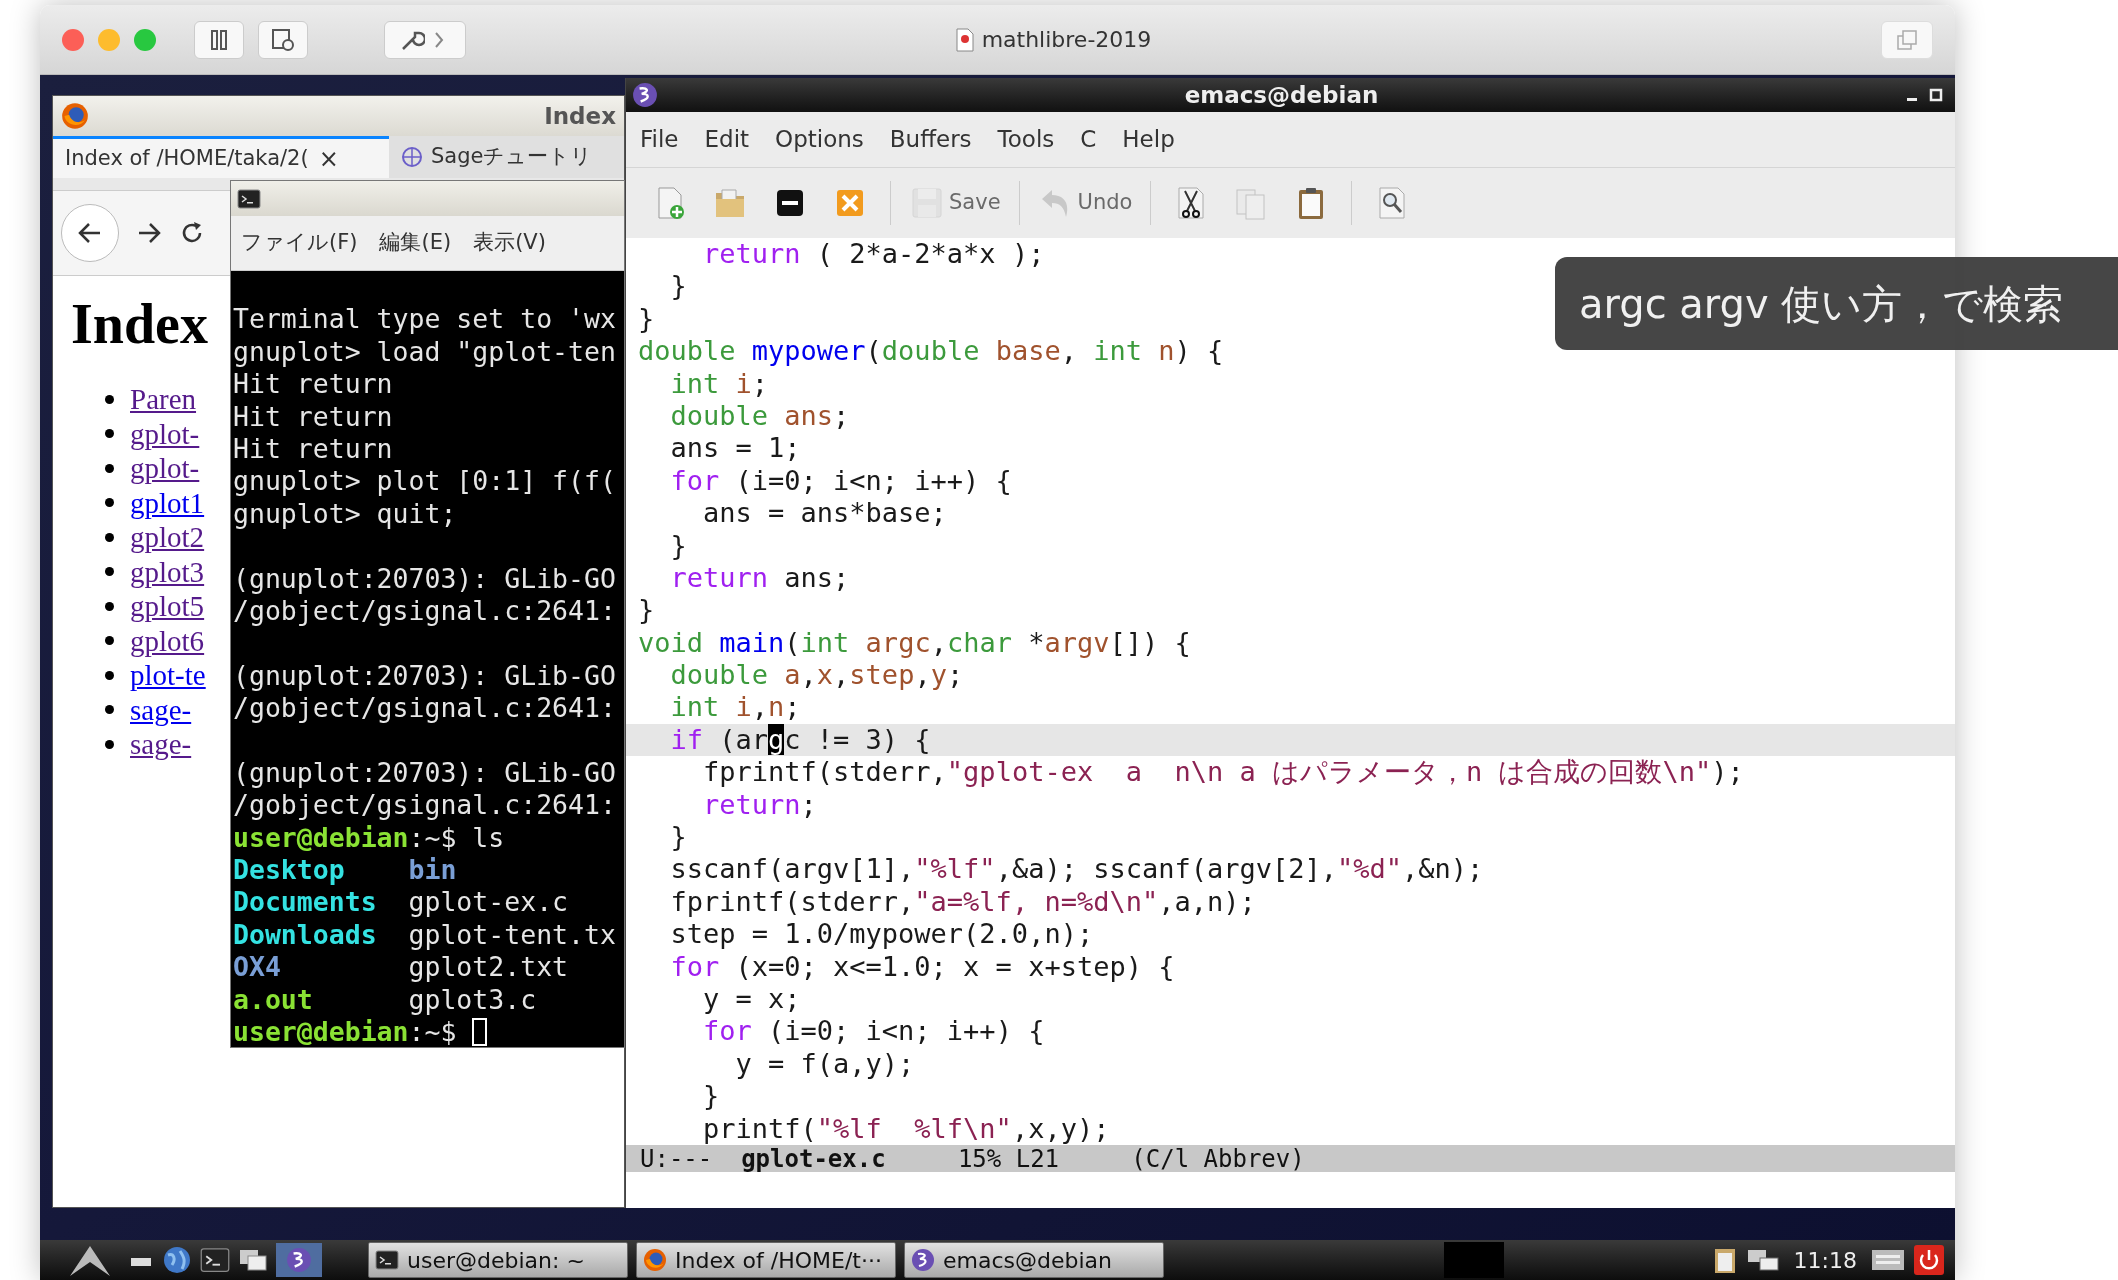 The height and width of the screenshot is (1280, 2118). What do you see at coordinates (1088, 139) in the screenshot?
I see `menu-item: C` at bounding box center [1088, 139].